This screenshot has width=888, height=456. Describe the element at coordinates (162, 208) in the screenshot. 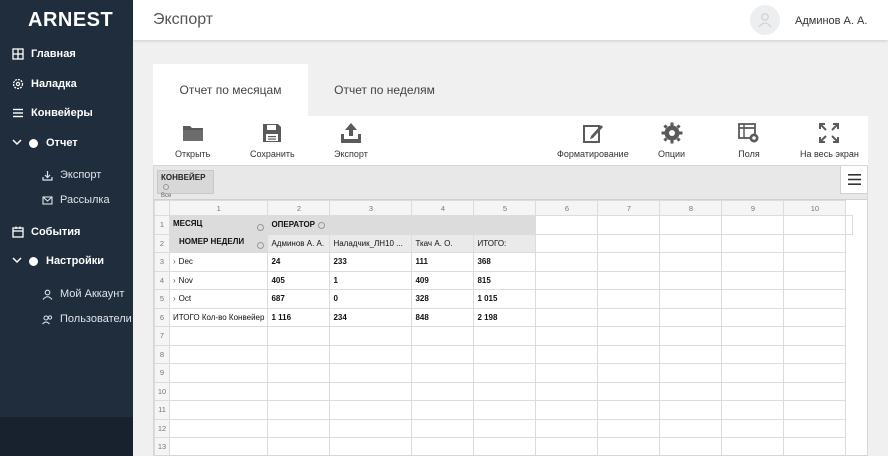

I see `corner-cell` at that location.